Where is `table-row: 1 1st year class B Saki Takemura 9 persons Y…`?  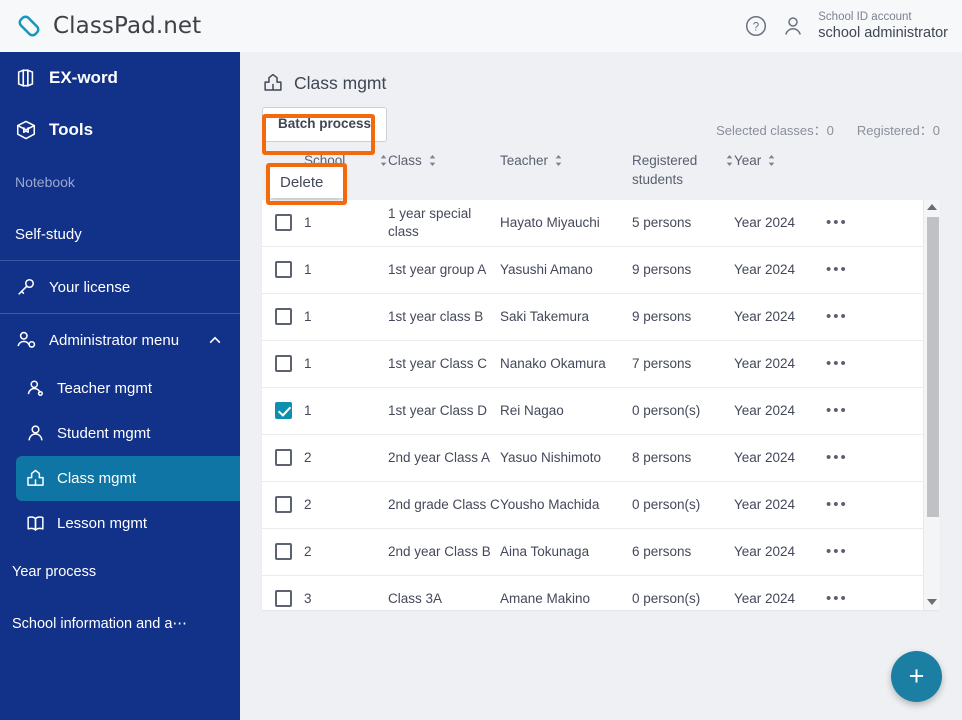 table-row: 1 1st year class B Saki Takemura 9 persons Y… is located at coordinates (601, 317).